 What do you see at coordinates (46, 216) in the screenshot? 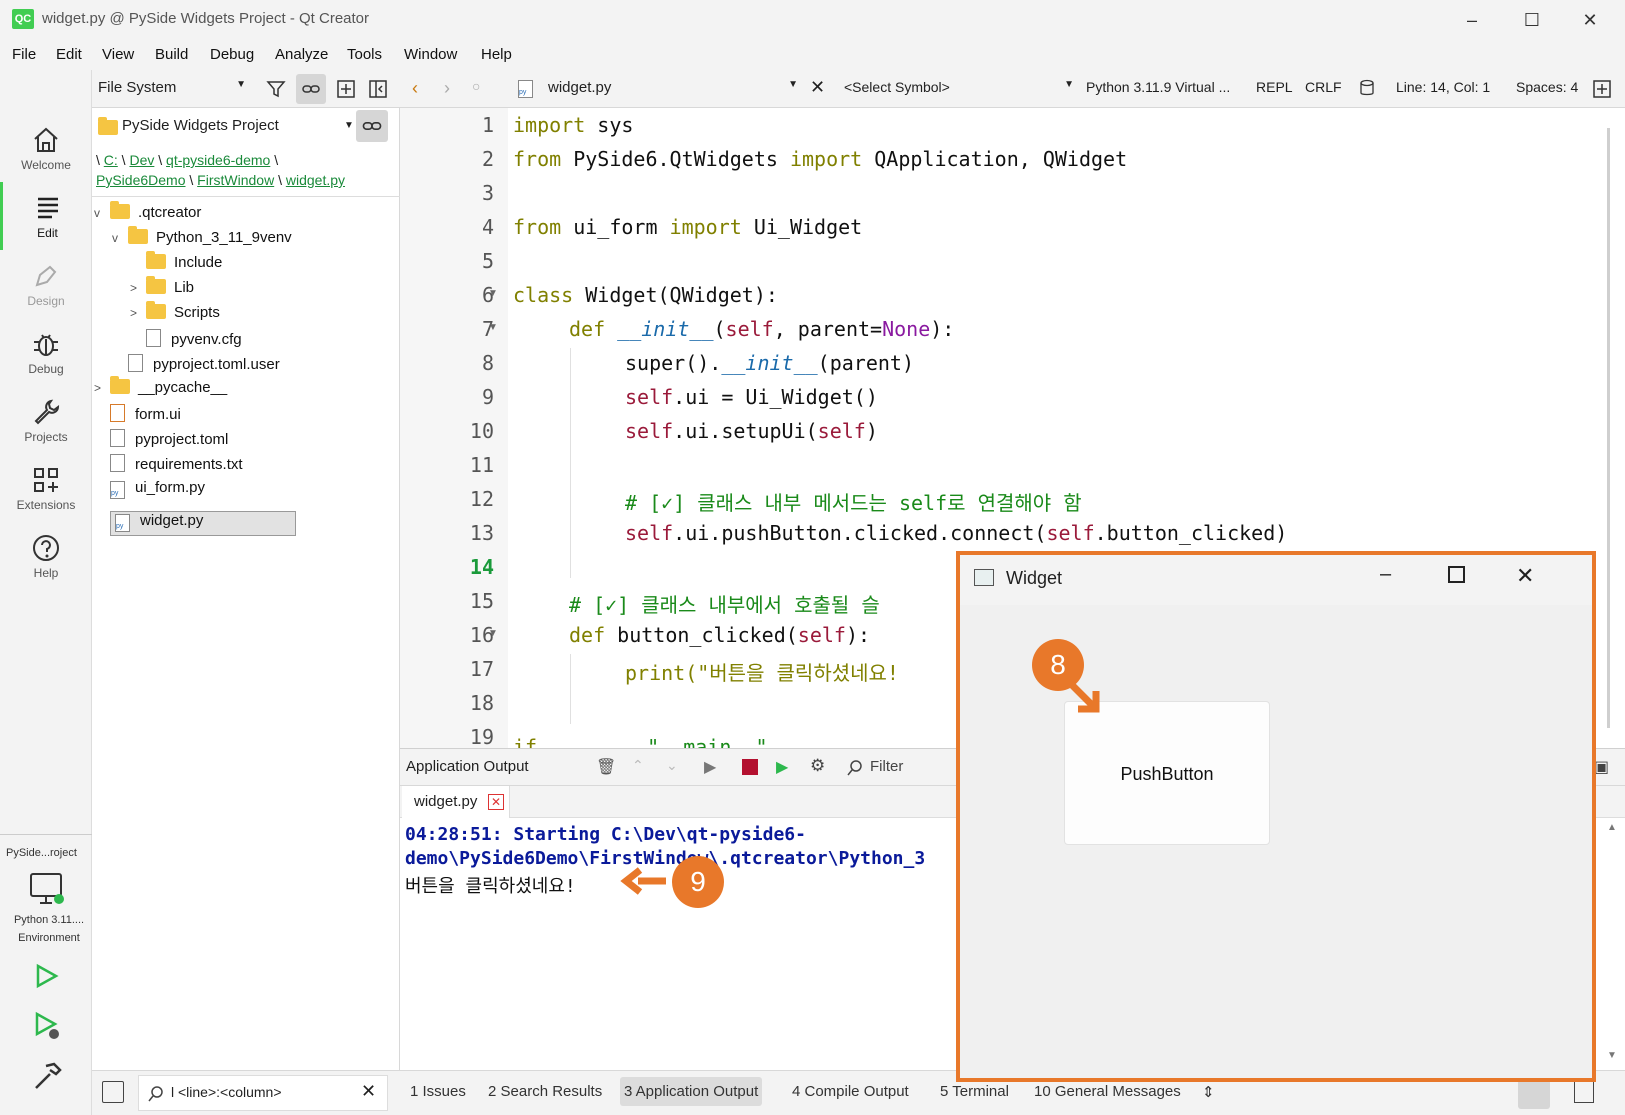
I see `mode-edit: Edit` at bounding box center [46, 216].